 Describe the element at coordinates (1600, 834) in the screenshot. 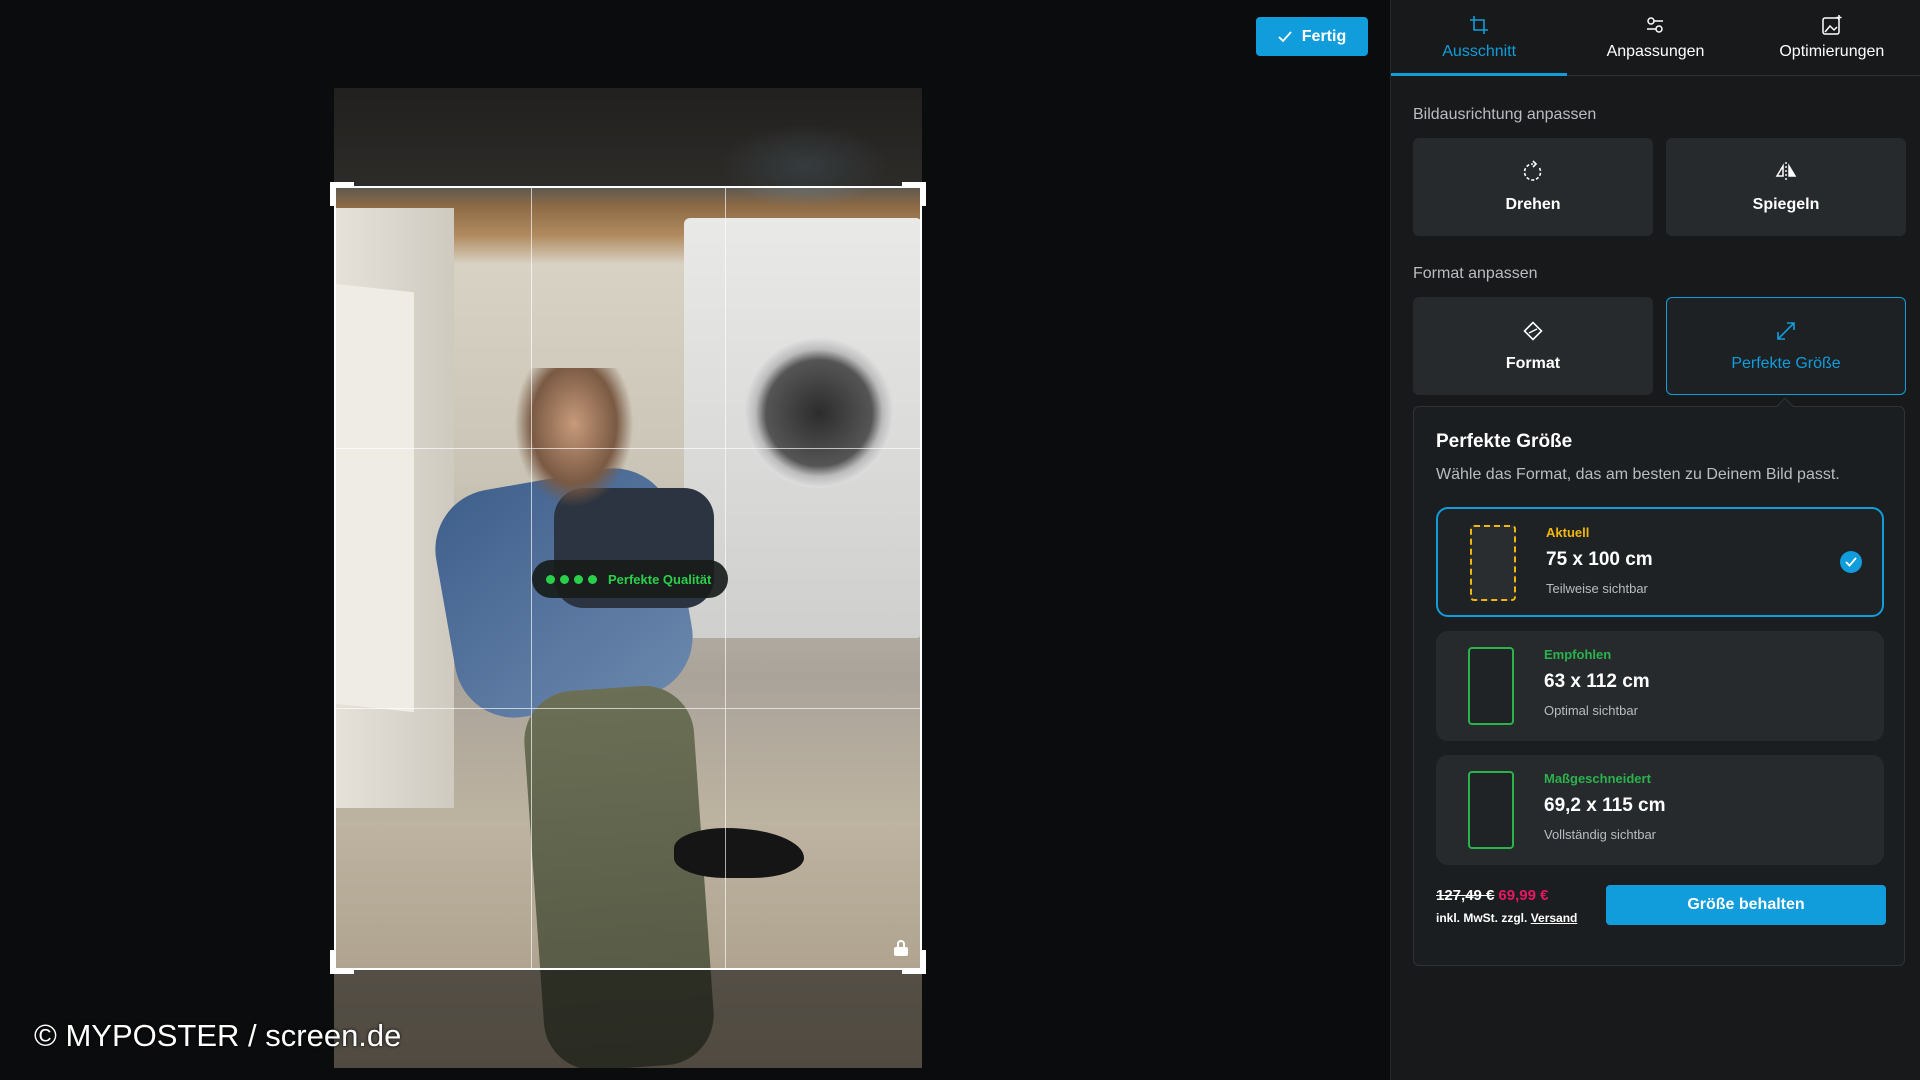

I see `option-note: Vollständig sichtbar` at that location.